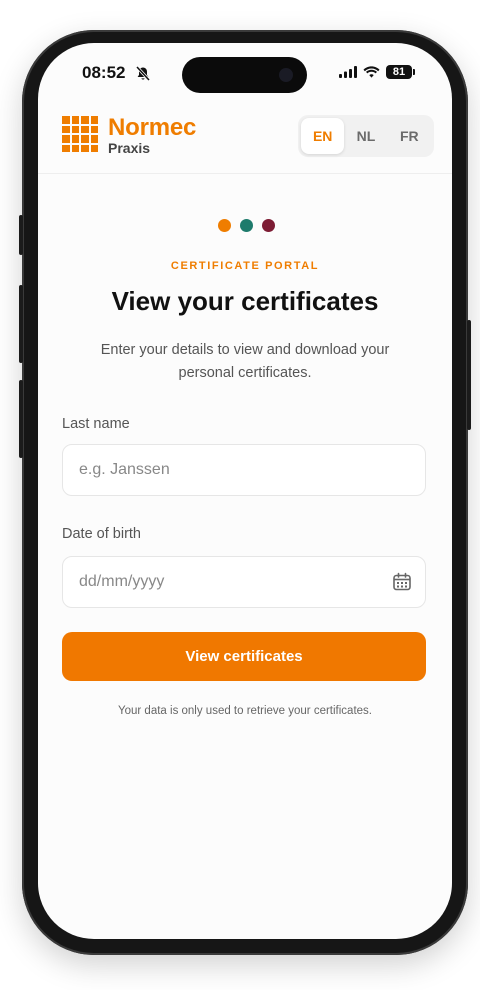 This screenshot has height=990, width=480. Describe the element at coordinates (21, 324) in the screenshot. I see `volume-up-button` at that location.